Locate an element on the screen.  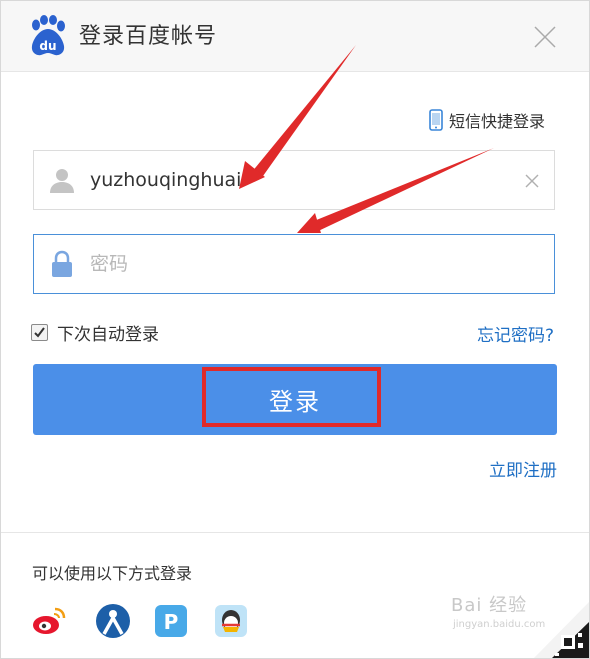
watermark-url: jingyan.baidu.com is located at coordinates (499, 624).